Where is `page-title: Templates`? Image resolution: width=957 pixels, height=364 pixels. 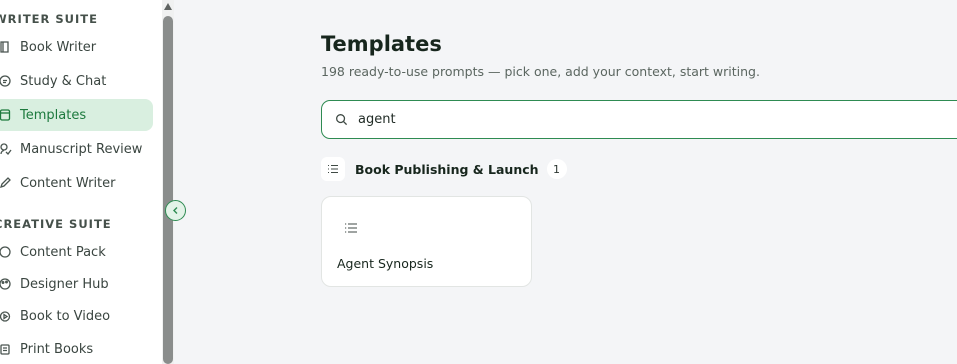 page-title: Templates is located at coordinates (381, 44).